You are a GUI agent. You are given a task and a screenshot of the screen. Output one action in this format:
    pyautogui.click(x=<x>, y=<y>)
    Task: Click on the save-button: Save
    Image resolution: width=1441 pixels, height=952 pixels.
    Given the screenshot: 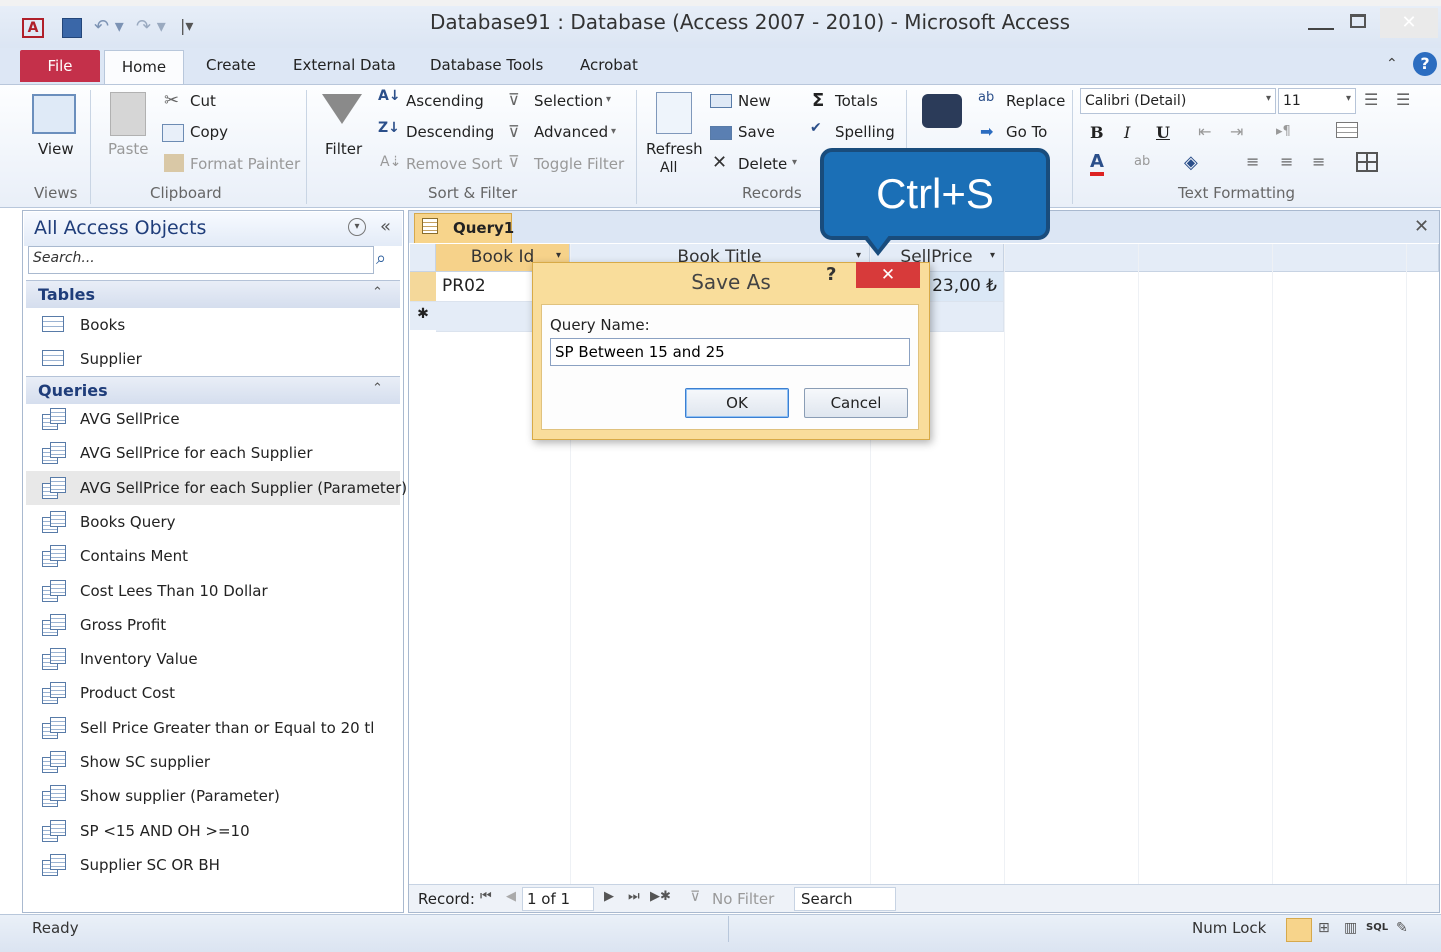 What is the action you would take?
    pyautogui.click(x=756, y=132)
    